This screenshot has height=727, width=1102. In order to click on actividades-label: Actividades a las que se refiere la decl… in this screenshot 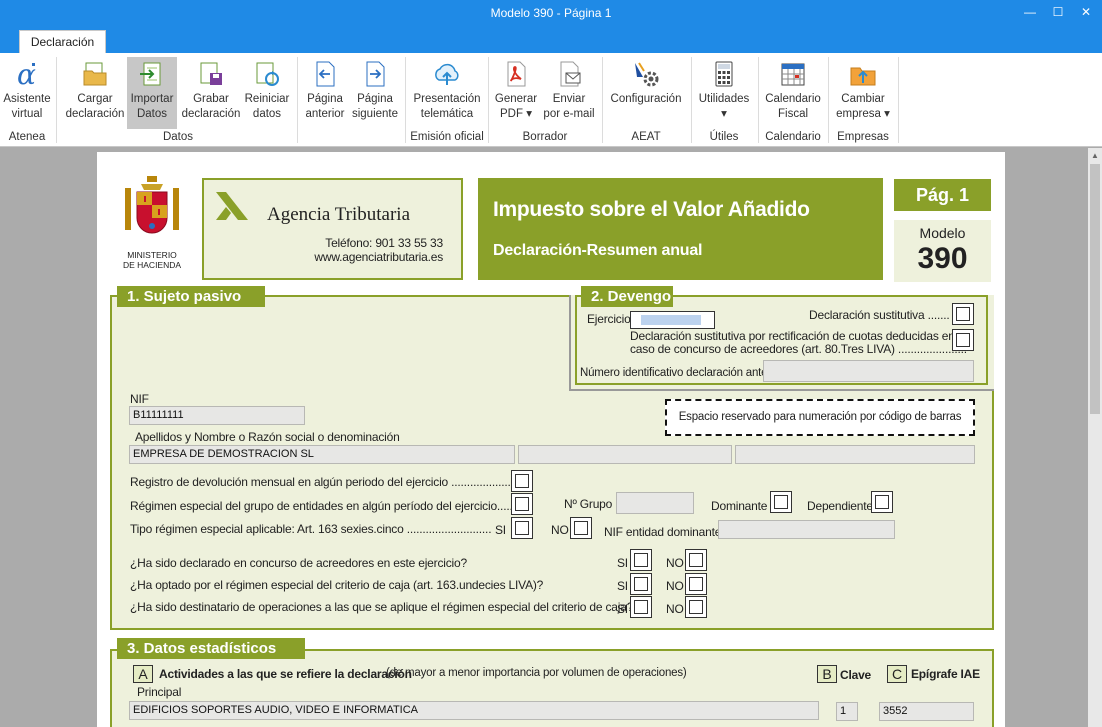, I will do `click(285, 674)`.